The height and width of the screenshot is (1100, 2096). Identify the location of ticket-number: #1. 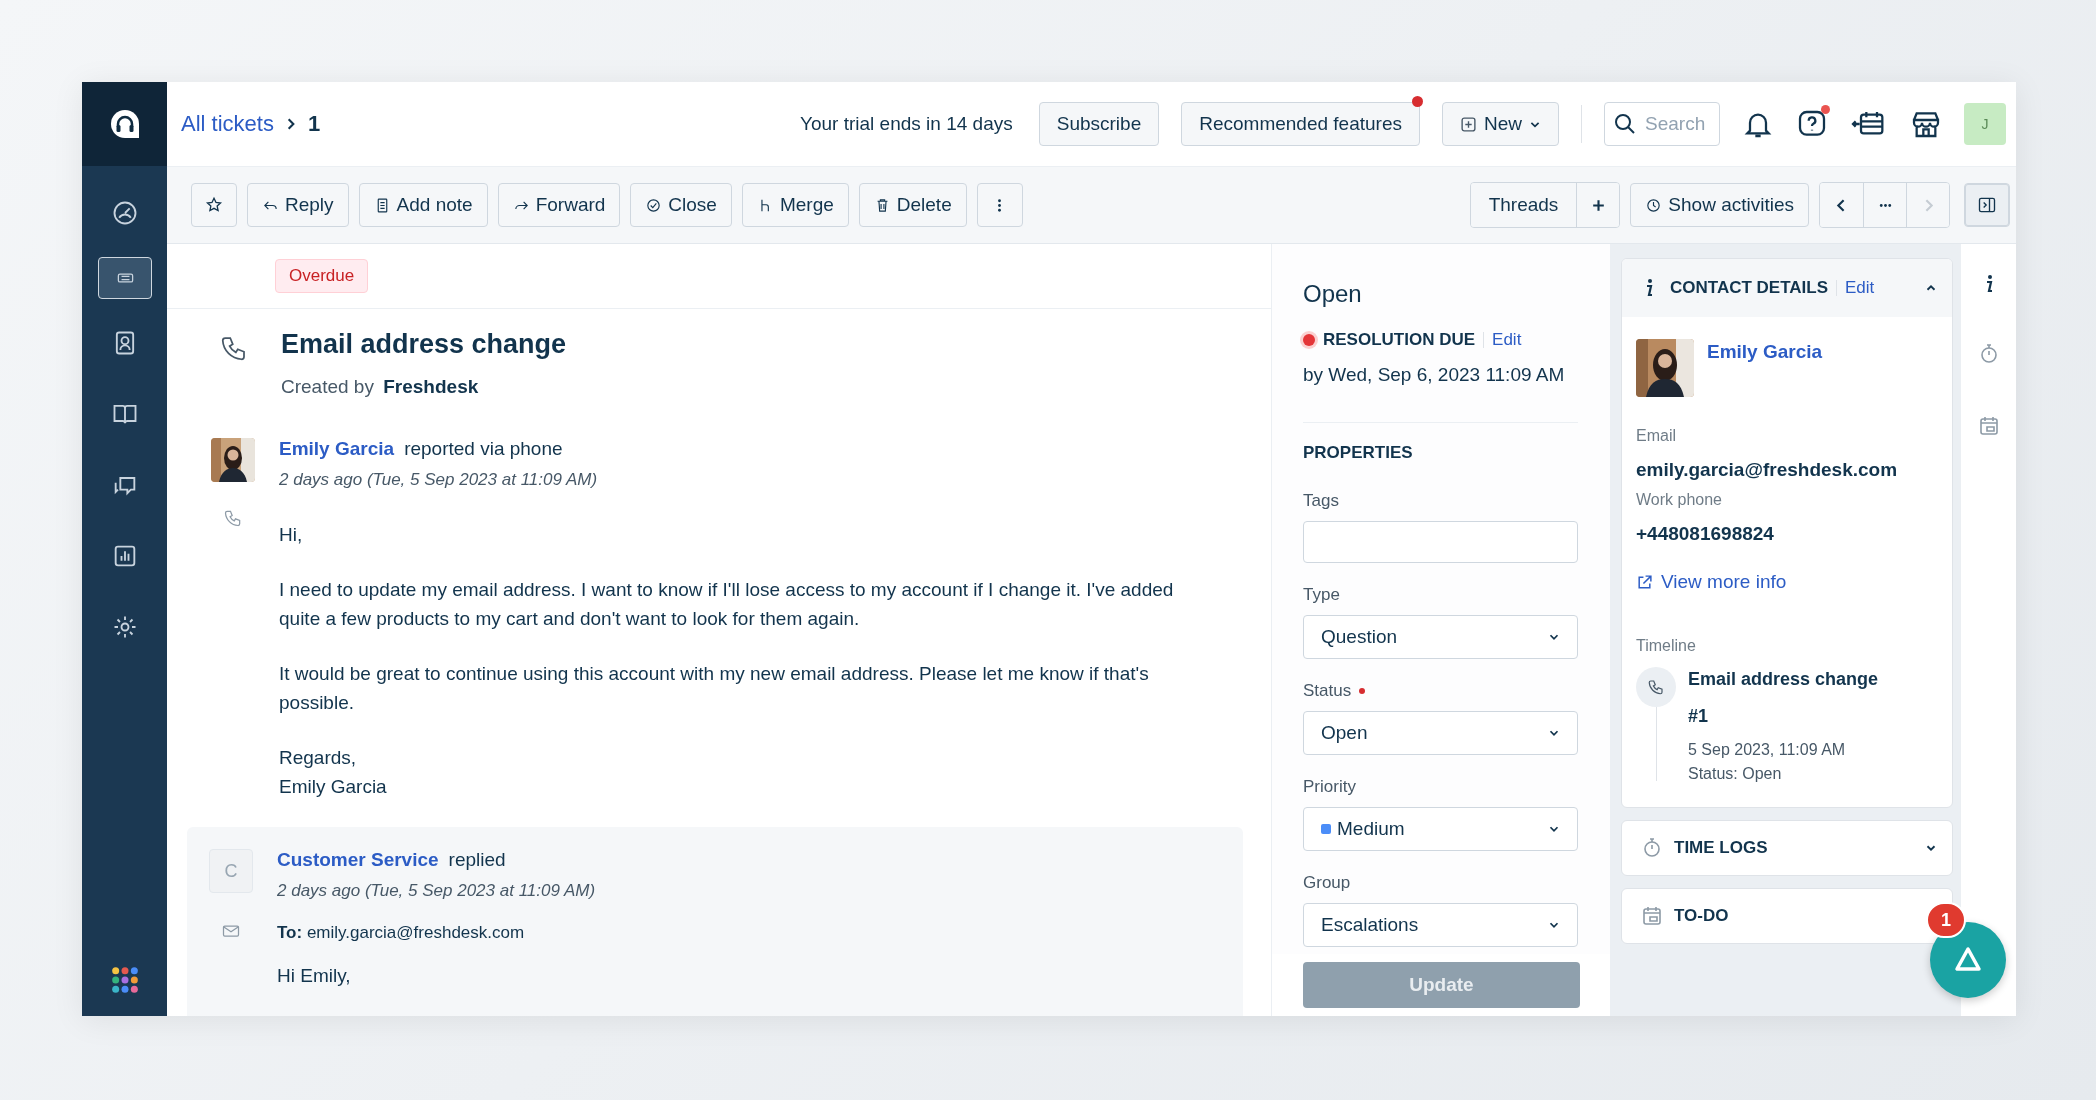
(1699, 716).